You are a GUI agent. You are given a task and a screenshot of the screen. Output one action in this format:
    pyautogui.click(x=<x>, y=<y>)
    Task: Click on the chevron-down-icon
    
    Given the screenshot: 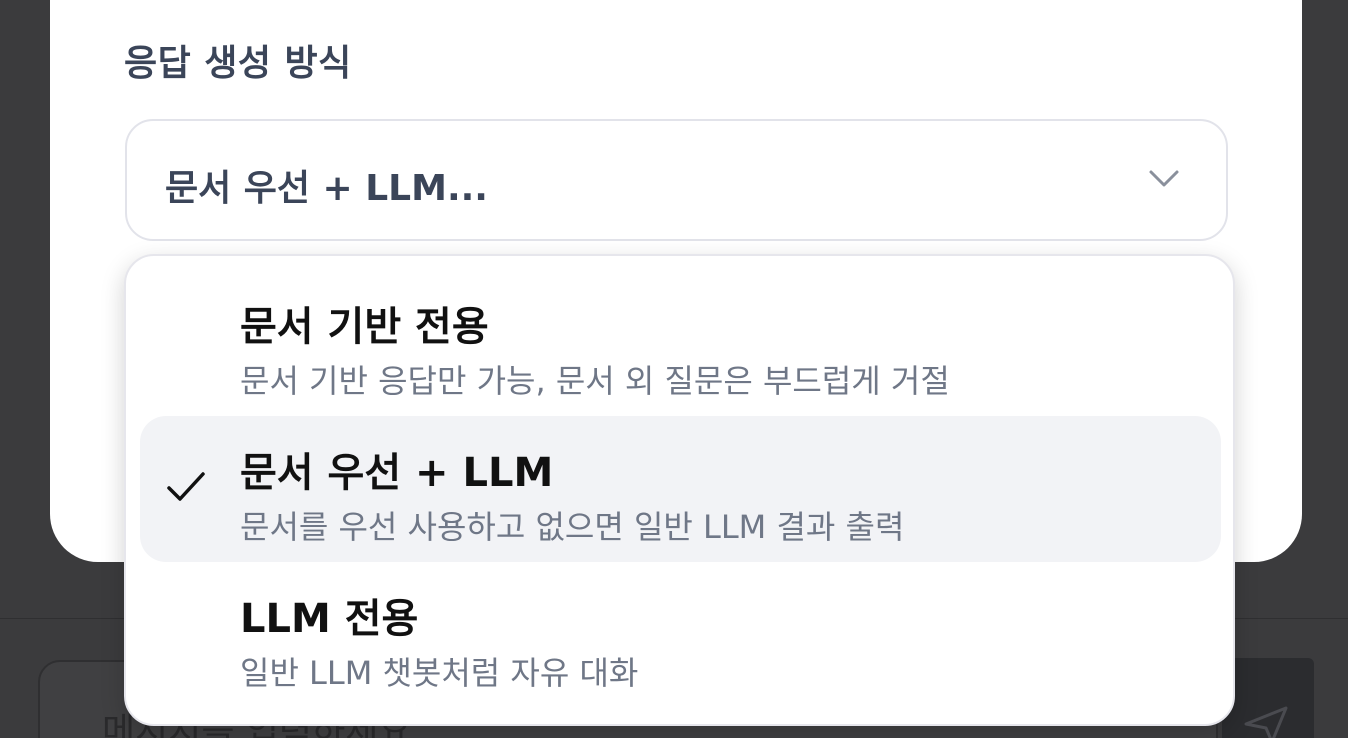 What is the action you would take?
    pyautogui.click(x=1164, y=178)
    